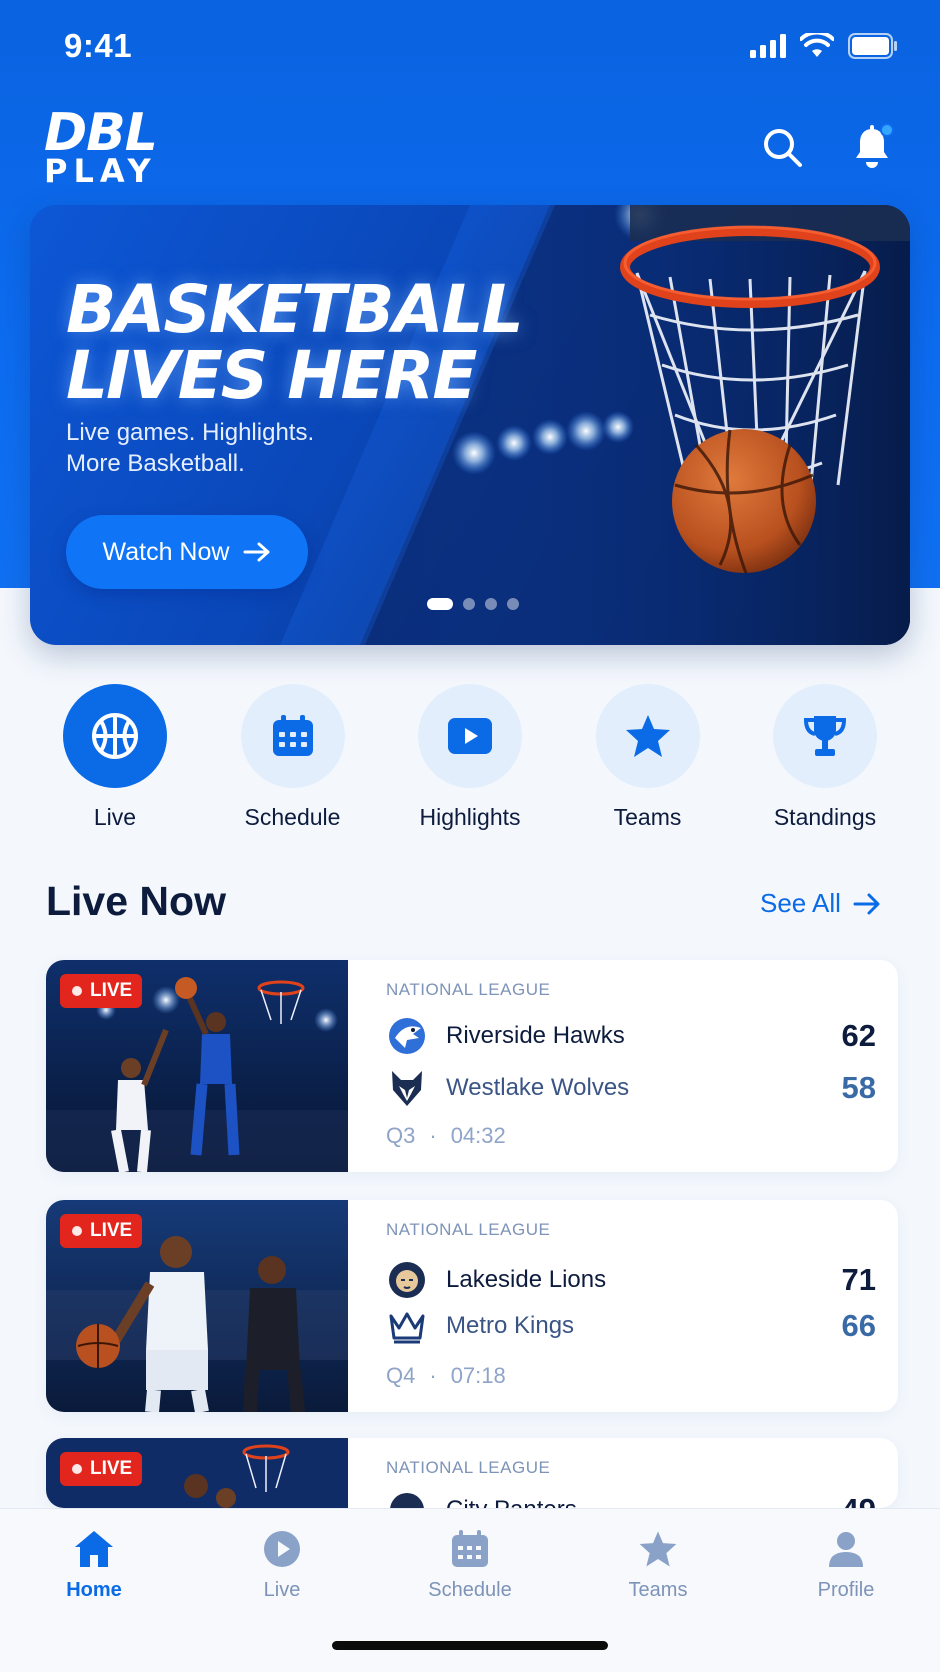 The image size is (940, 1672). I want to click on watch-now-button: Watch Now, so click(187, 552).